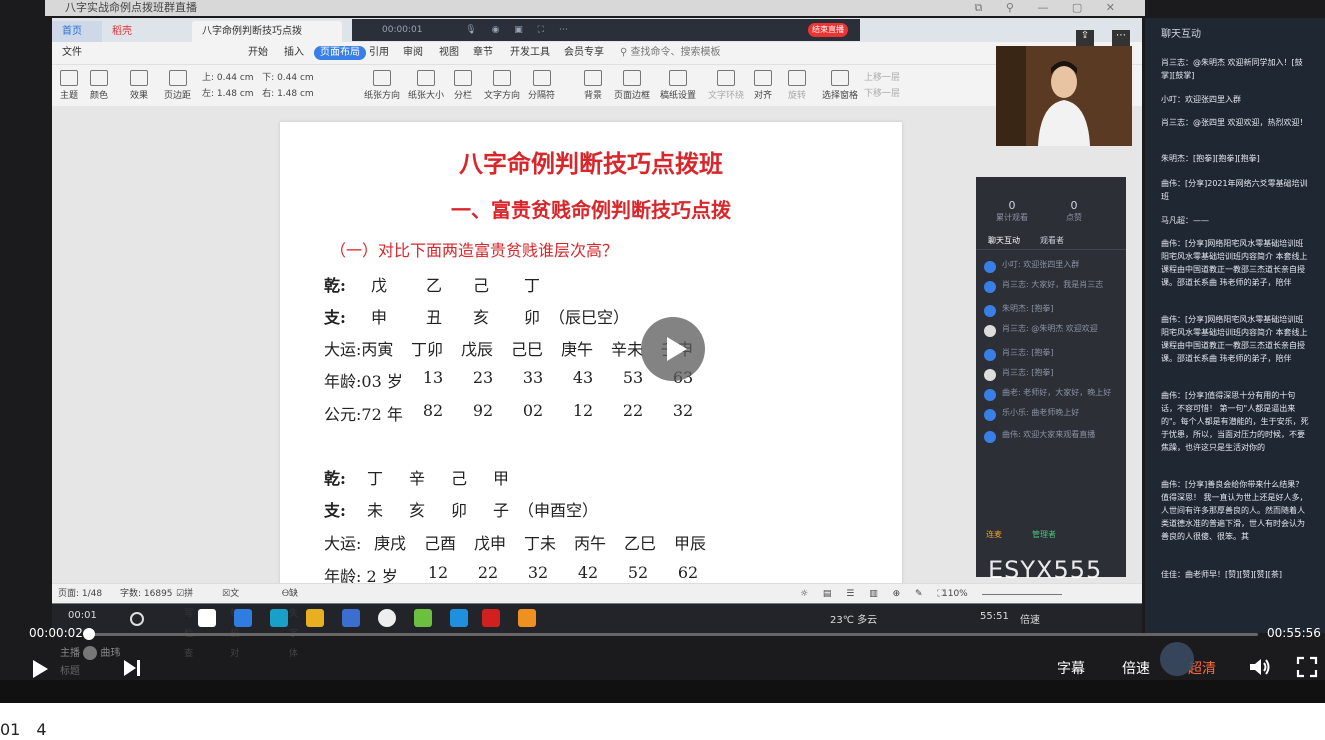 This screenshot has height=740, width=1325. What do you see at coordinates (1012, 205) in the screenshot?
I see `stat-views: 0` at bounding box center [1012, 205].